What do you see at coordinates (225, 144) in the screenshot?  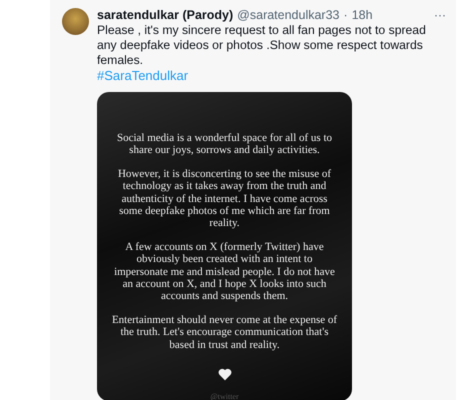 I see `story-paragraph: Social media is a wonderful space for all of us to share our joys, sorrows and daily activities.` at bounding box center [225, 144].